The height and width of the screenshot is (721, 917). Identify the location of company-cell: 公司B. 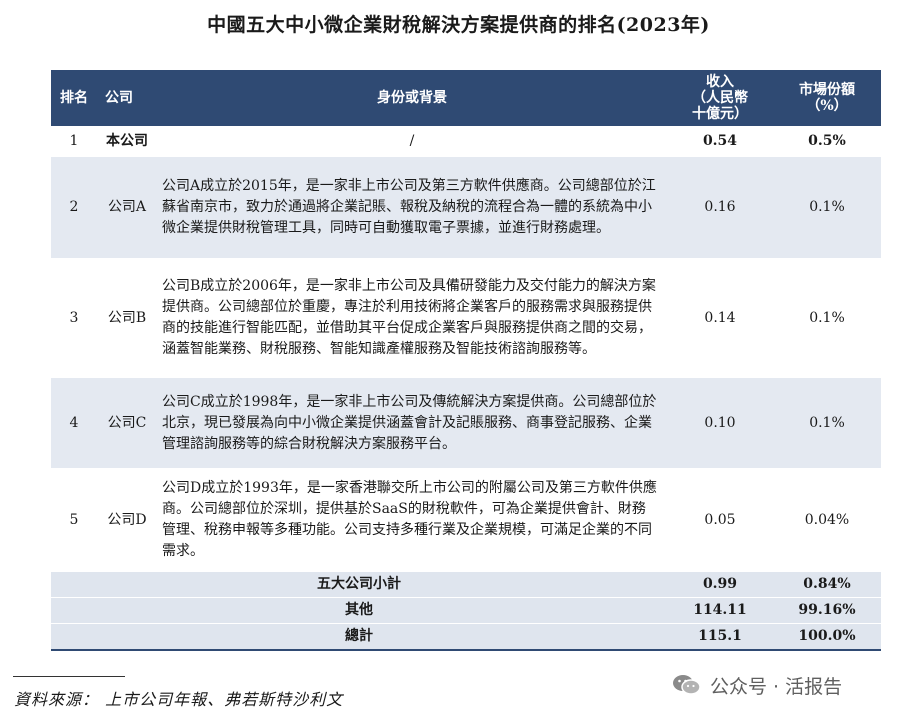
(127, 317).